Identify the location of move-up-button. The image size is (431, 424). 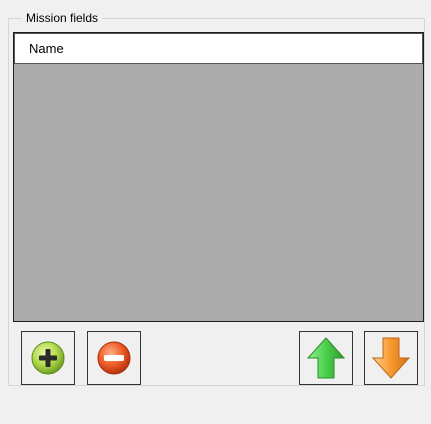
(326, 358).